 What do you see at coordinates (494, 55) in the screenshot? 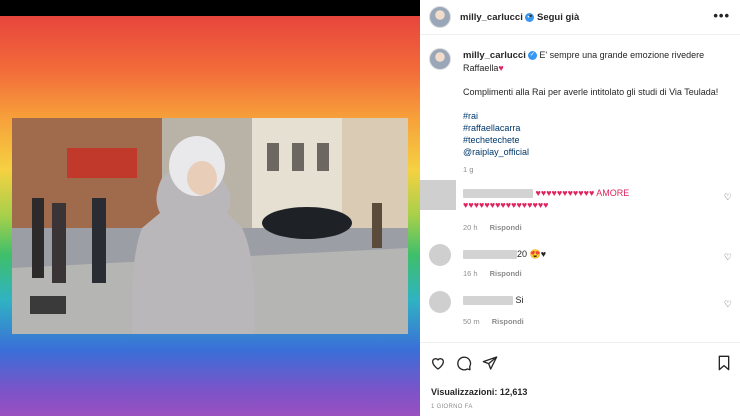
I see `caption-username: milly_carlucci` at bounding box center [494, 55].